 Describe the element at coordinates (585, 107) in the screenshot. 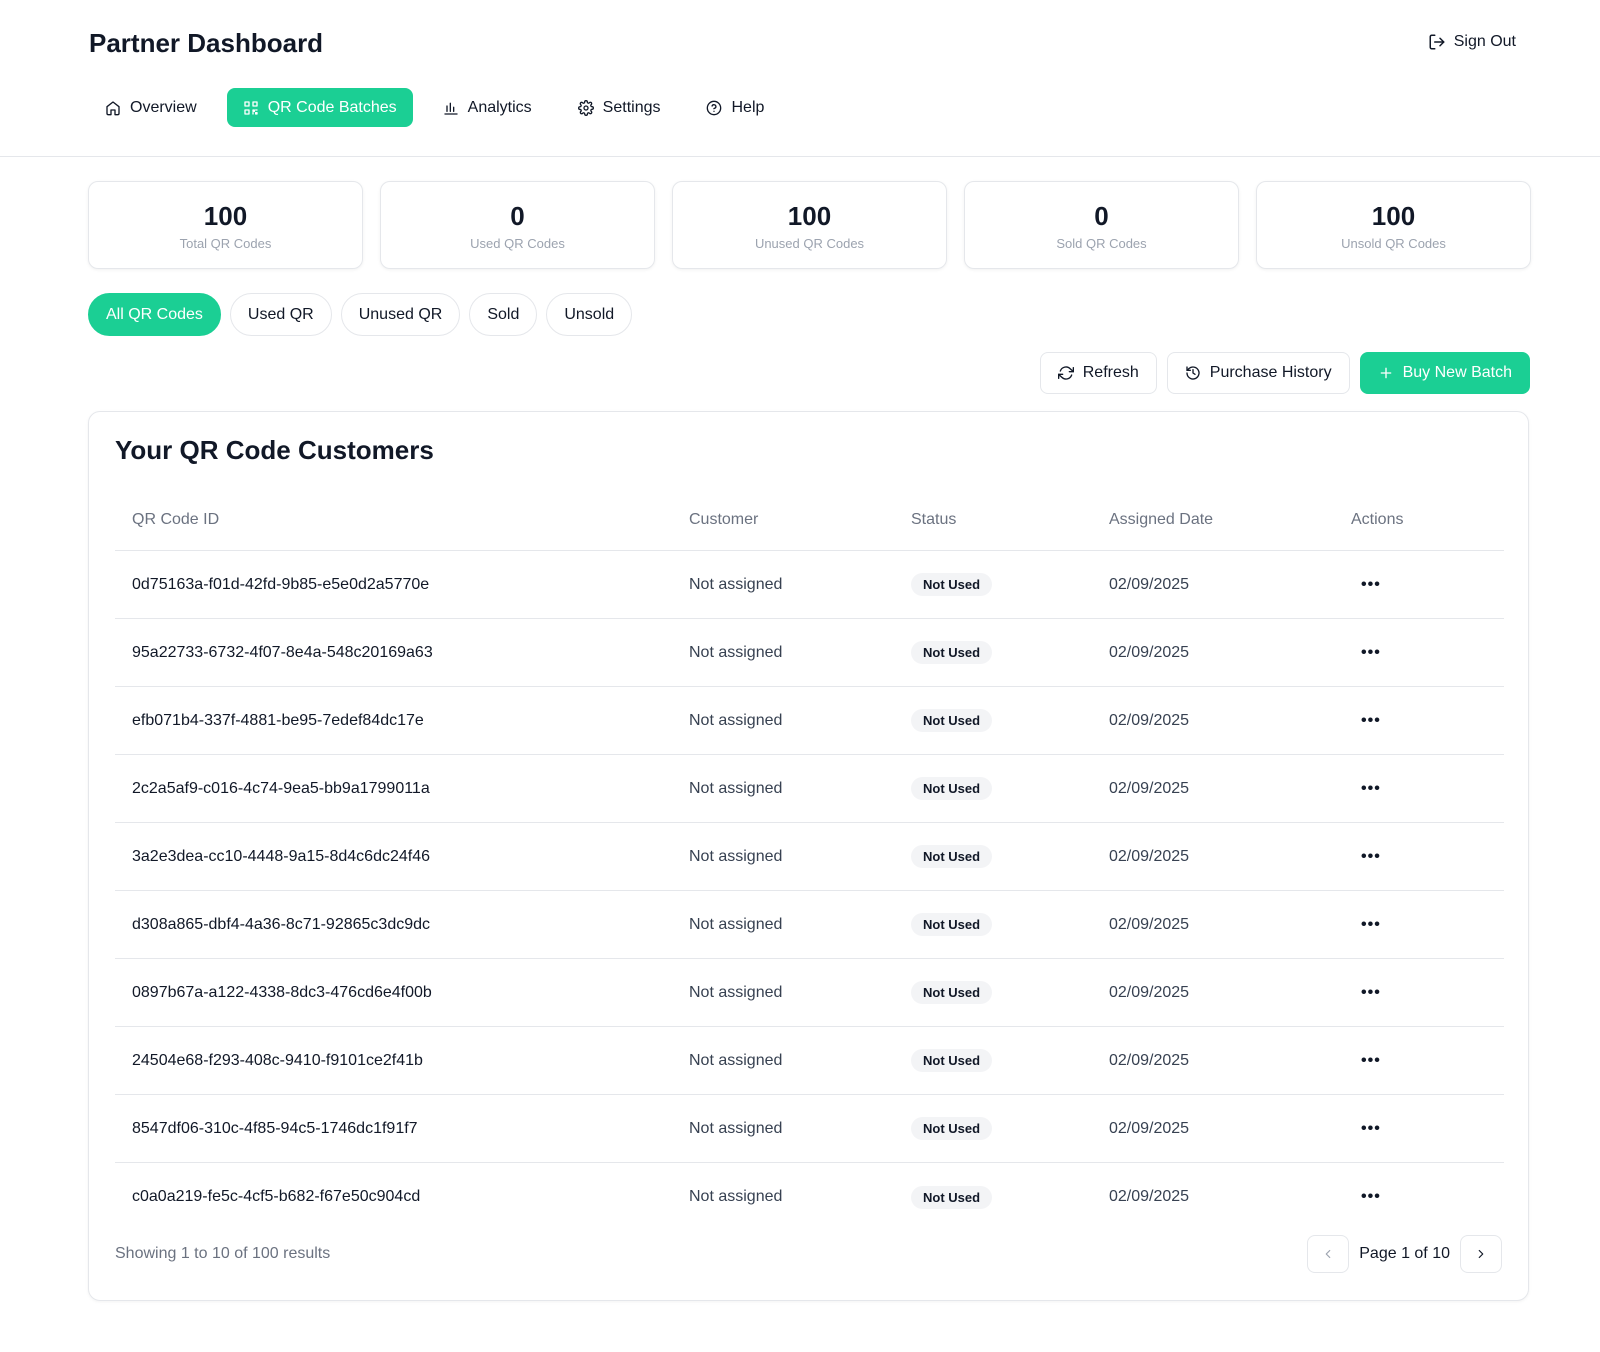

I see `gear-icon` at that location.